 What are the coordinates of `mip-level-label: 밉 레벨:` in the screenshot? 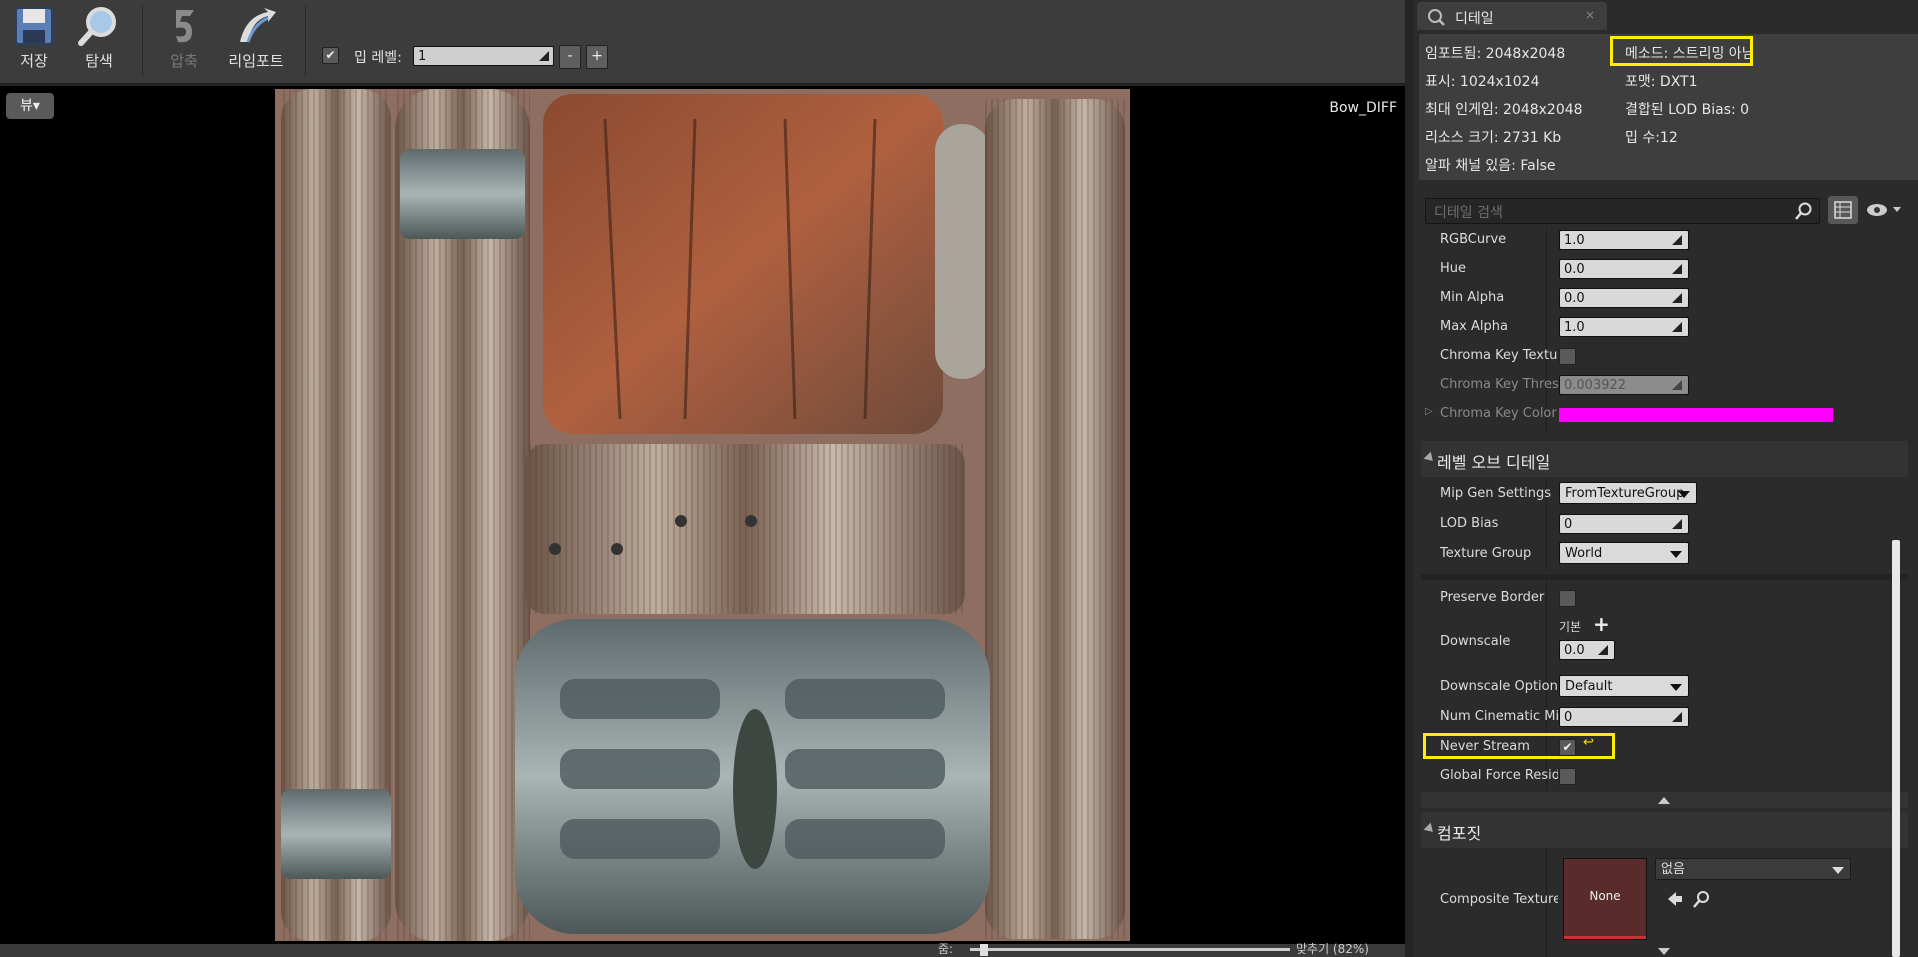 It's located at (378, 58).